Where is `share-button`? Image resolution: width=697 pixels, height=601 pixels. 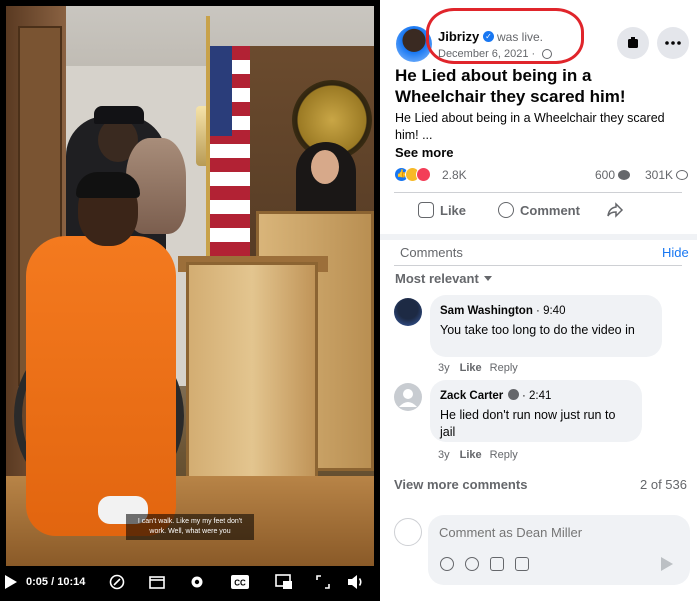
share-button is located at coordinates (615, 210).